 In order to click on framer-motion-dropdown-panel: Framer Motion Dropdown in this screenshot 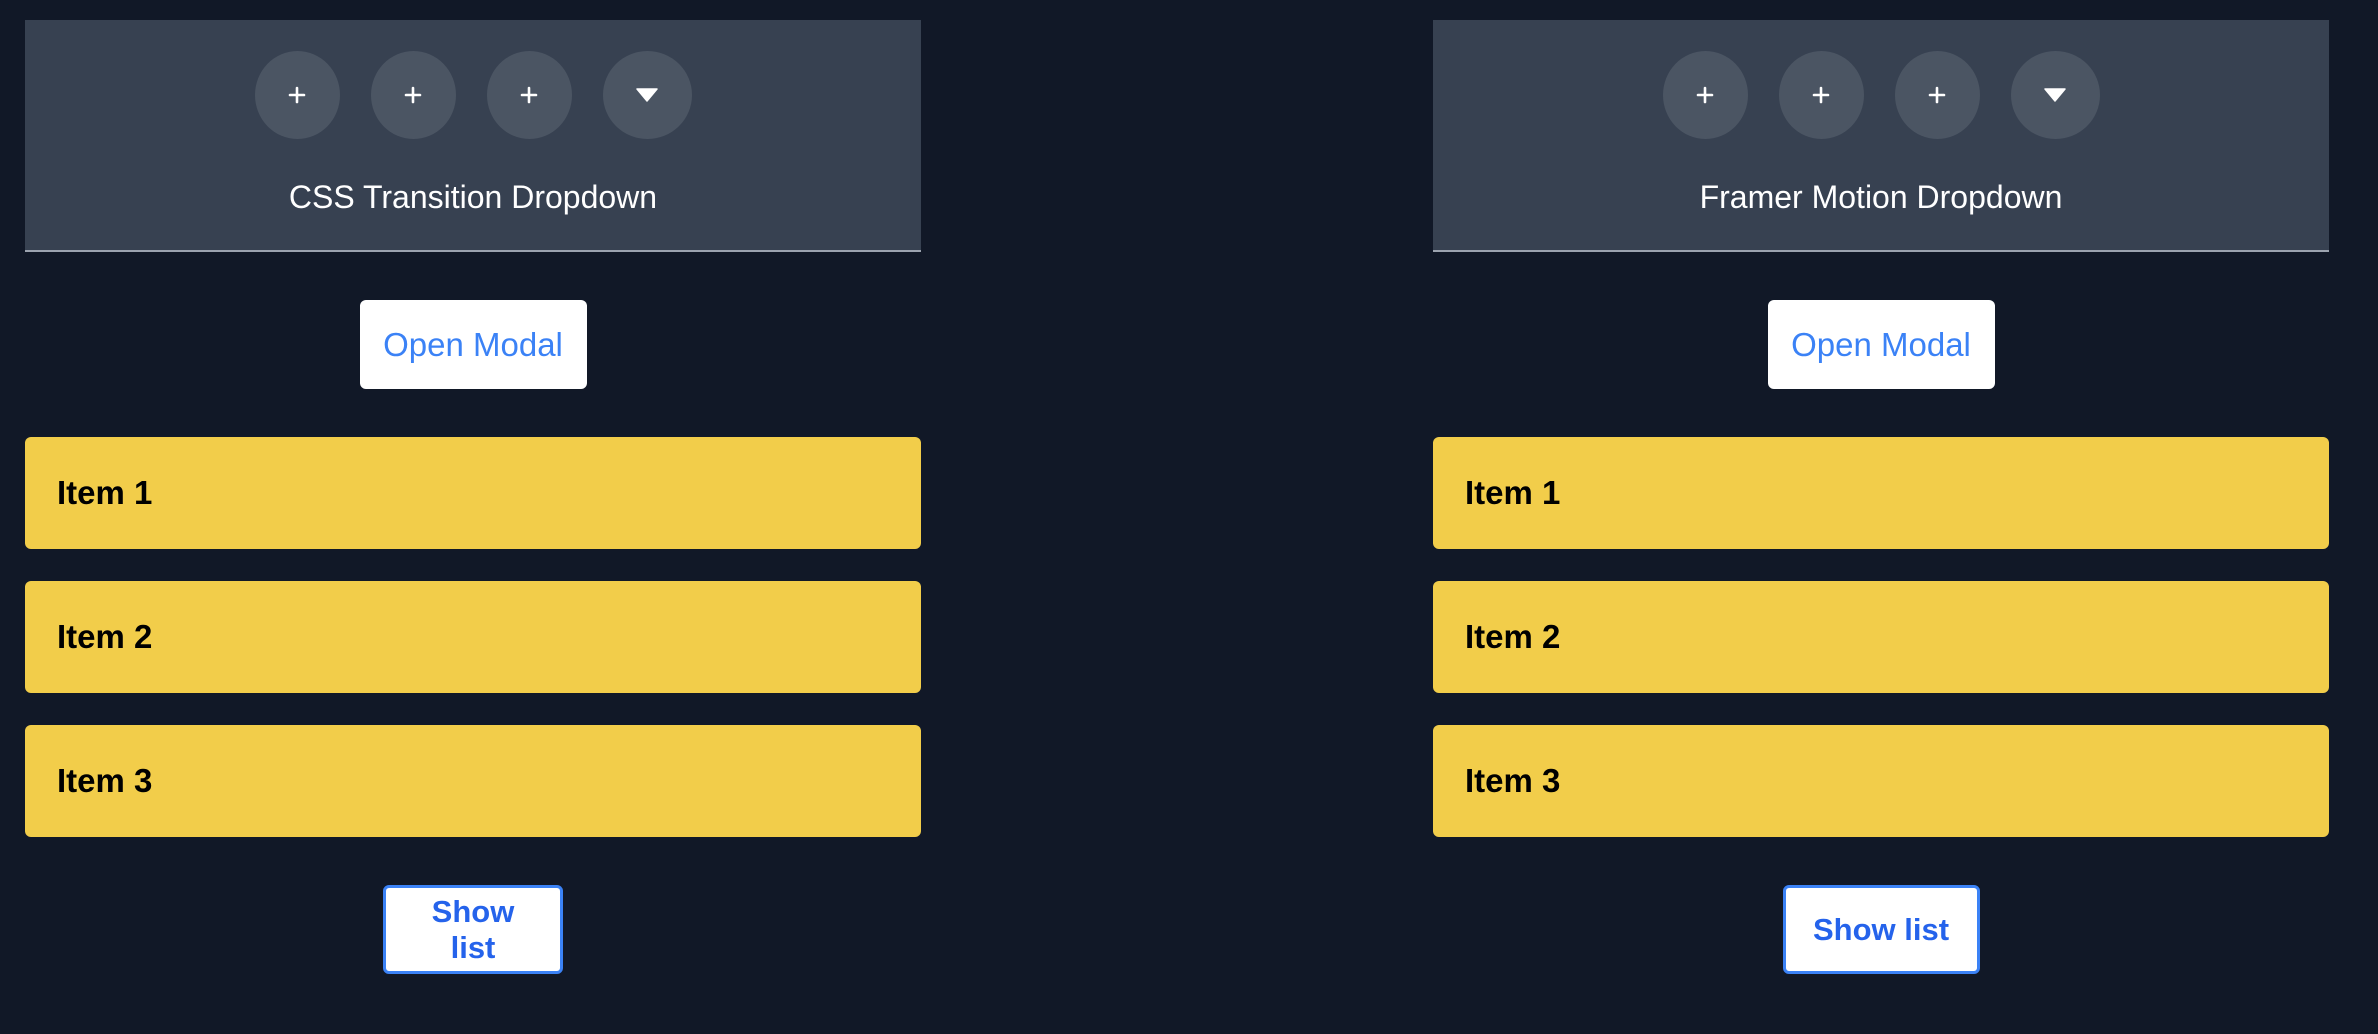, I will do `click(1881, 136)`.